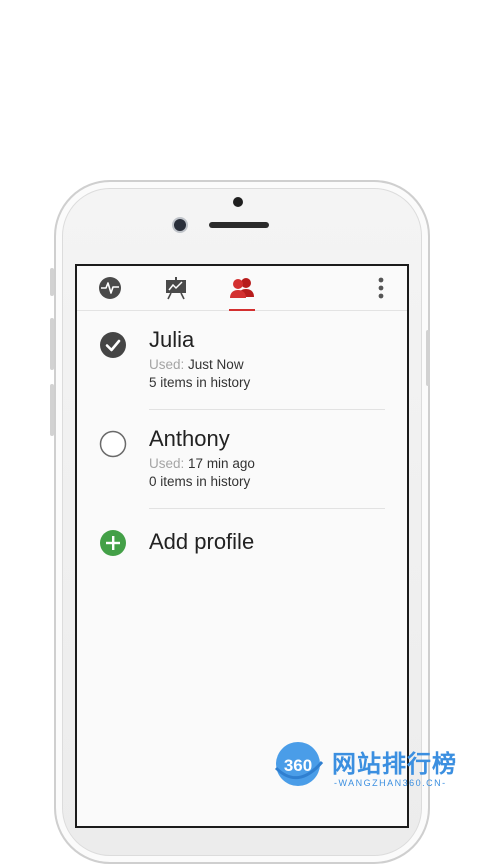  Describe the element at coordinates (390, 783) in the screenshot. I see `watermark-english-text: -WANGZHAN360.CN-` at that location.